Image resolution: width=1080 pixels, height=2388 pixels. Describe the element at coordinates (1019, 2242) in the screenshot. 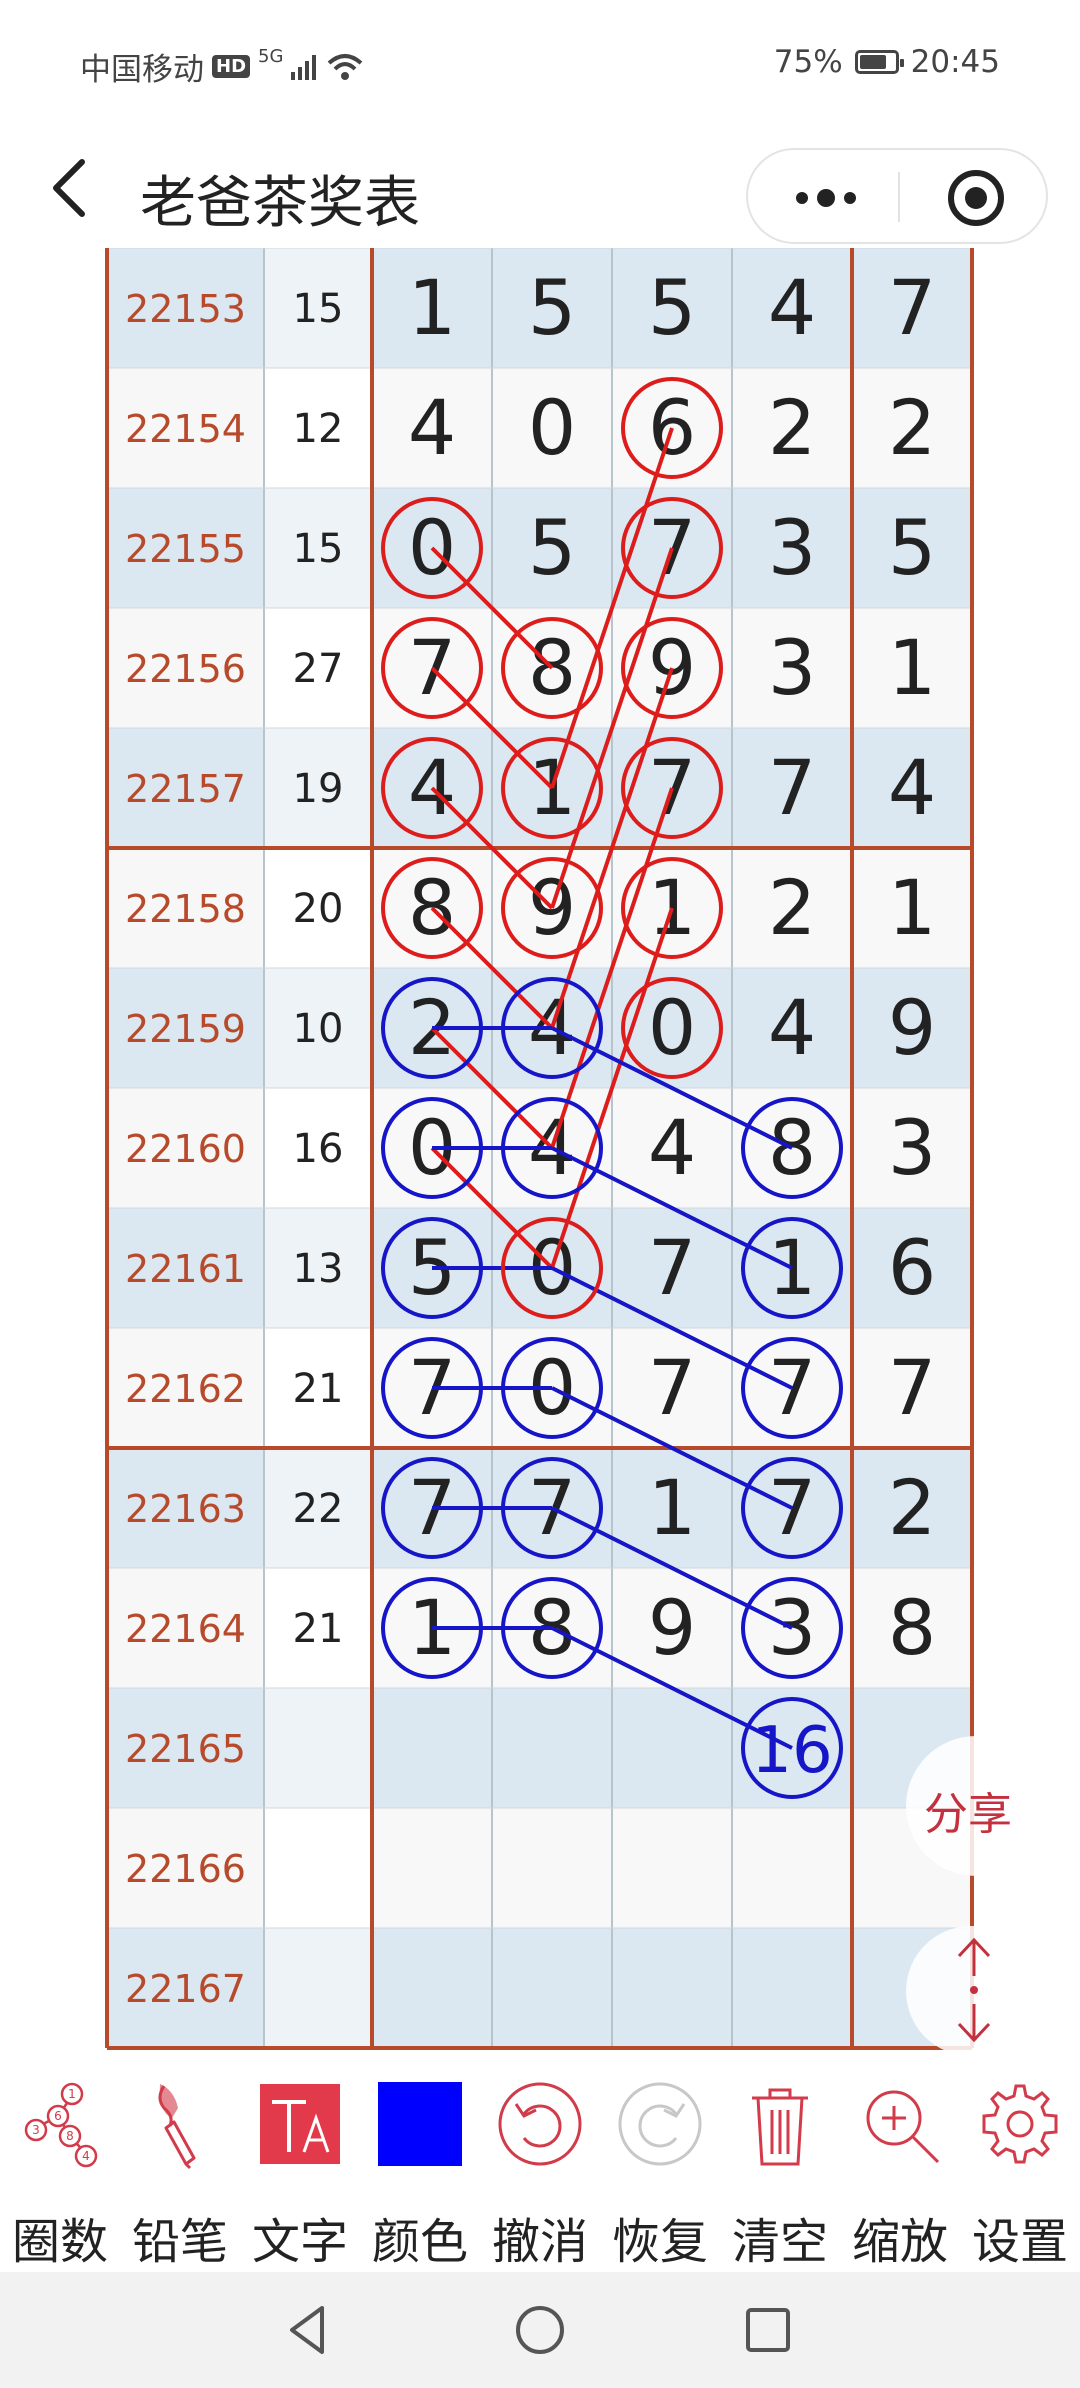

I see `tool-label: 设置` at that location.